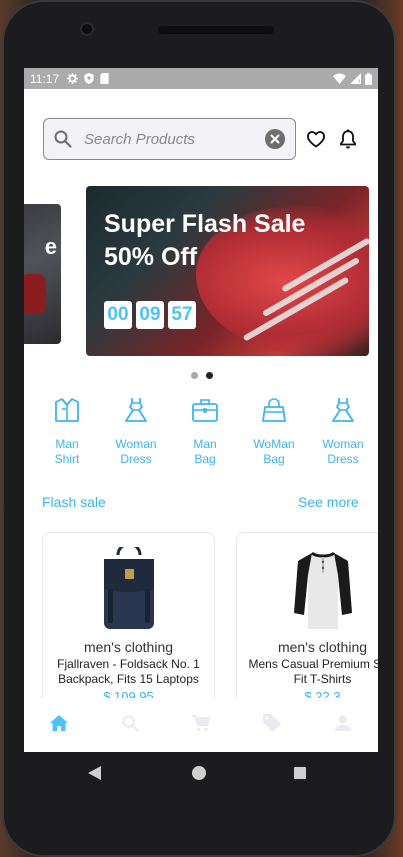 The width and height of the screenshot is (403, 857). What do you see at coordinates (67, 431) in the screenshot?
I see `category-man-shirt: Man Shirt` at bounding box center [67, 431].